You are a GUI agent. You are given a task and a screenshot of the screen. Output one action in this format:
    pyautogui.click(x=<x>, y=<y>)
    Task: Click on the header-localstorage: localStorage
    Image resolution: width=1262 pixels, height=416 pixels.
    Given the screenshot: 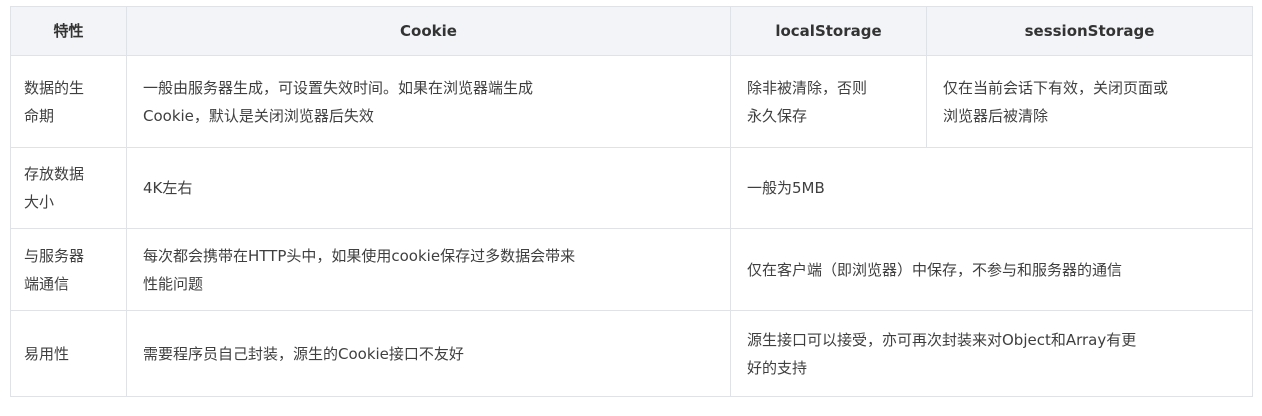 What is the action you would take?
    pyautogui.click(x=828, y=31)
    